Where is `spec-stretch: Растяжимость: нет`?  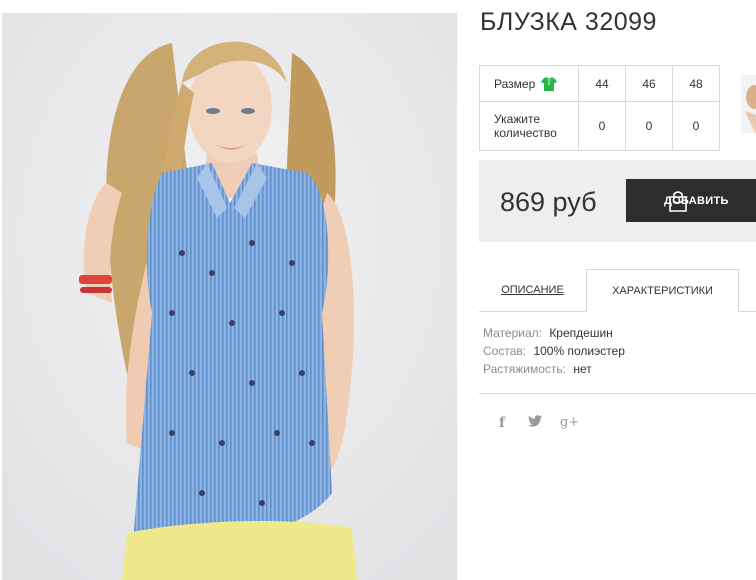
spec-stretch: Растяжимость: нет is located at coordinates (554, 369).